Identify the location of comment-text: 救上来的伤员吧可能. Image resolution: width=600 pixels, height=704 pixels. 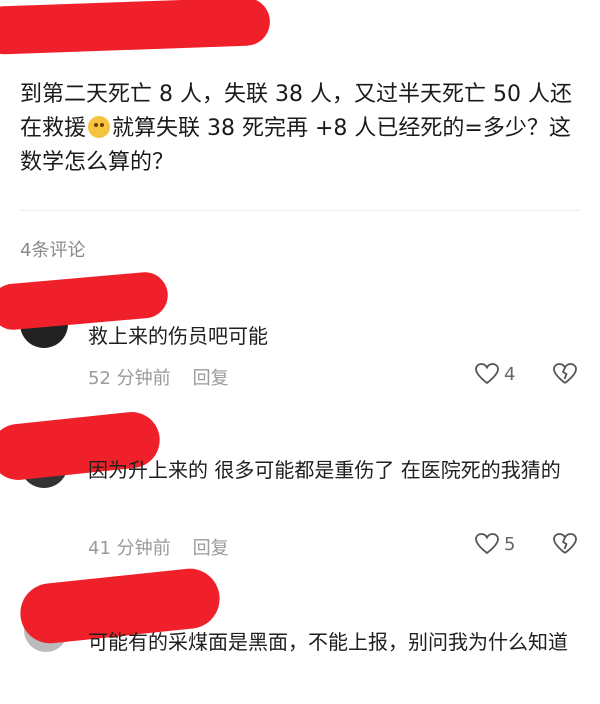
(178, 336).